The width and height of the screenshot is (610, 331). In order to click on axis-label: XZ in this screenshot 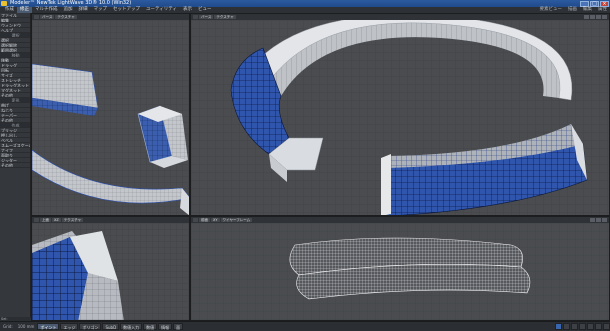, I will do `click(56, 220)`.